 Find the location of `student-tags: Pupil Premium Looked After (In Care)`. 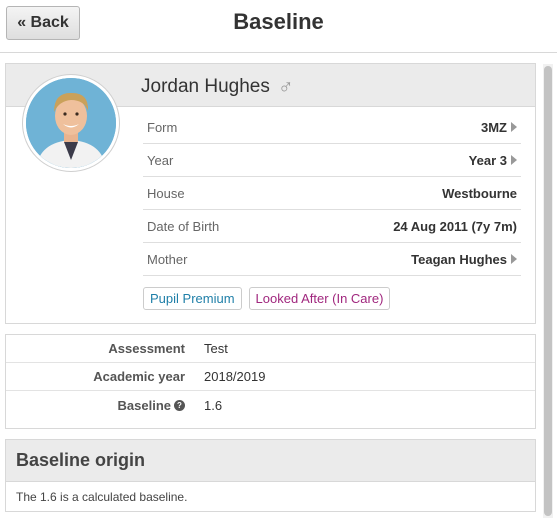

student-tags: Pupil Premium Looked After (In Care) is located at coordinates (267, 298).